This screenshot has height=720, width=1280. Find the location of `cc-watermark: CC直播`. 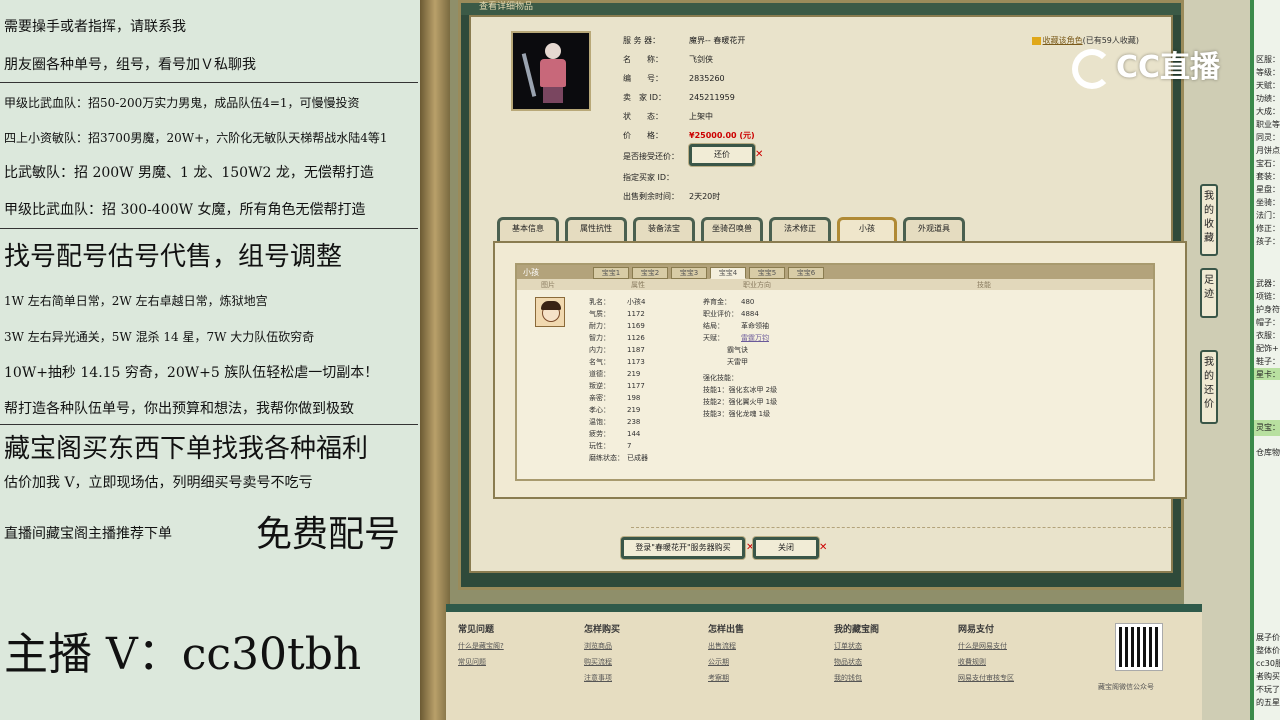

cc-watermark: CC直播 is located at coordinates (1146, 65).